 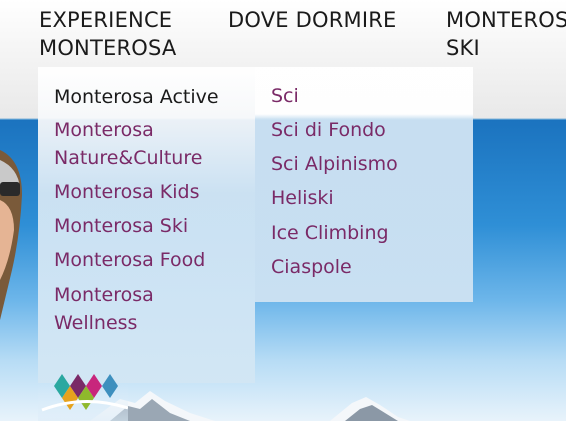 I want to click on nav-monterosa-ski: MONTEROSA SKI, so click(x=506, y=34).